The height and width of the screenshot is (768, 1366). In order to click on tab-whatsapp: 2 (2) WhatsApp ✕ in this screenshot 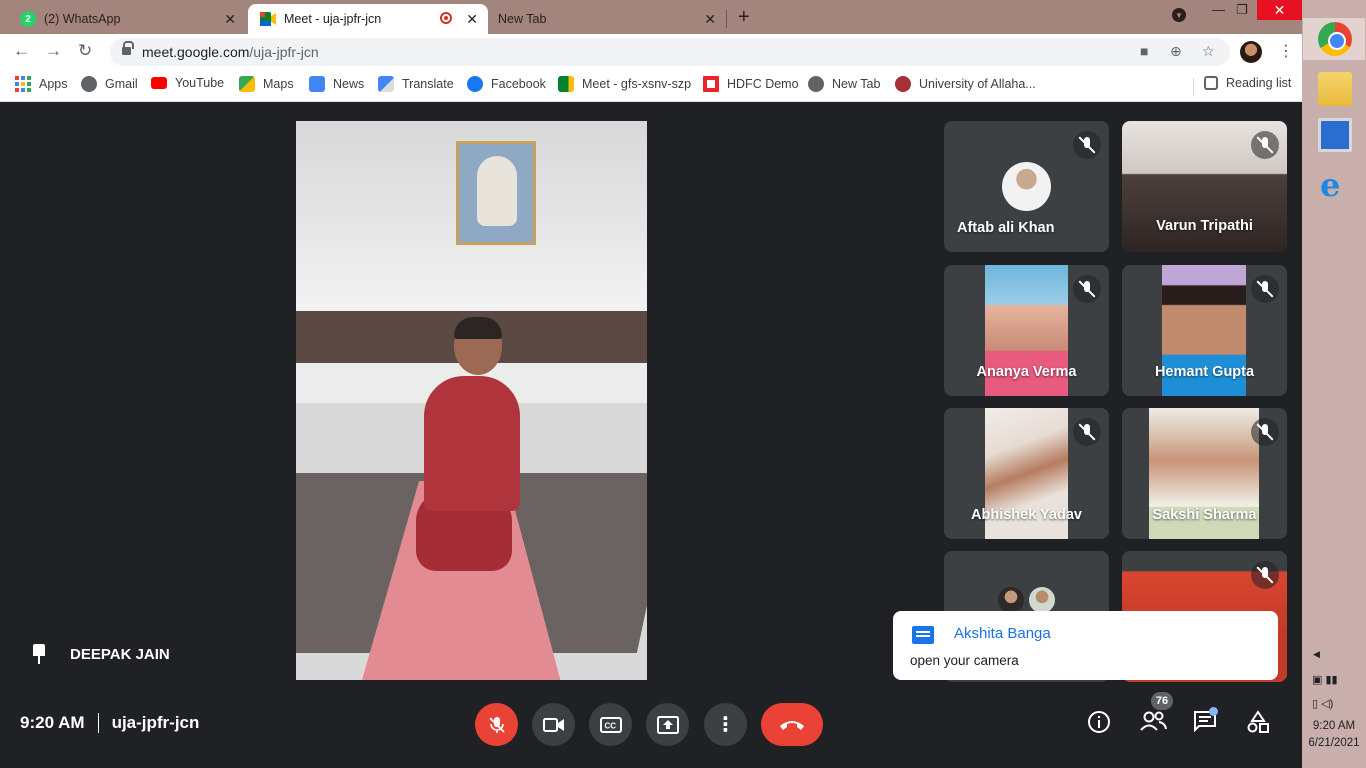, I will do `click(123, 19)`.